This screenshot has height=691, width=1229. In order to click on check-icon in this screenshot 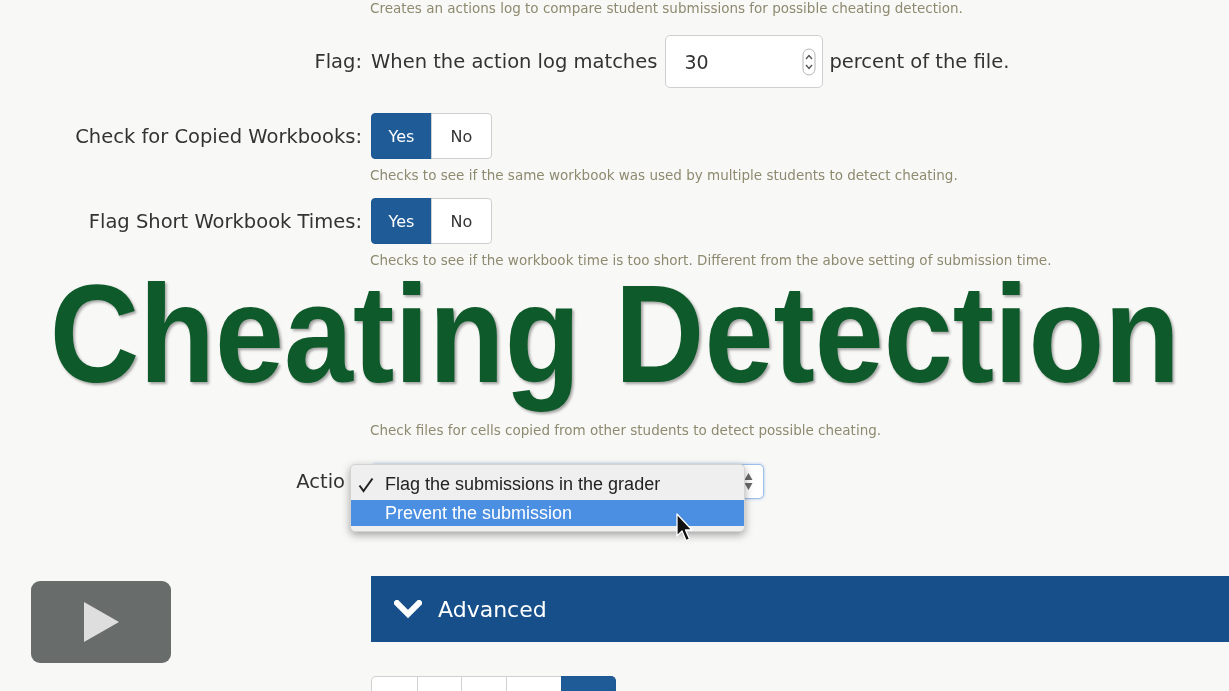, I will do `click(366, 484)`.